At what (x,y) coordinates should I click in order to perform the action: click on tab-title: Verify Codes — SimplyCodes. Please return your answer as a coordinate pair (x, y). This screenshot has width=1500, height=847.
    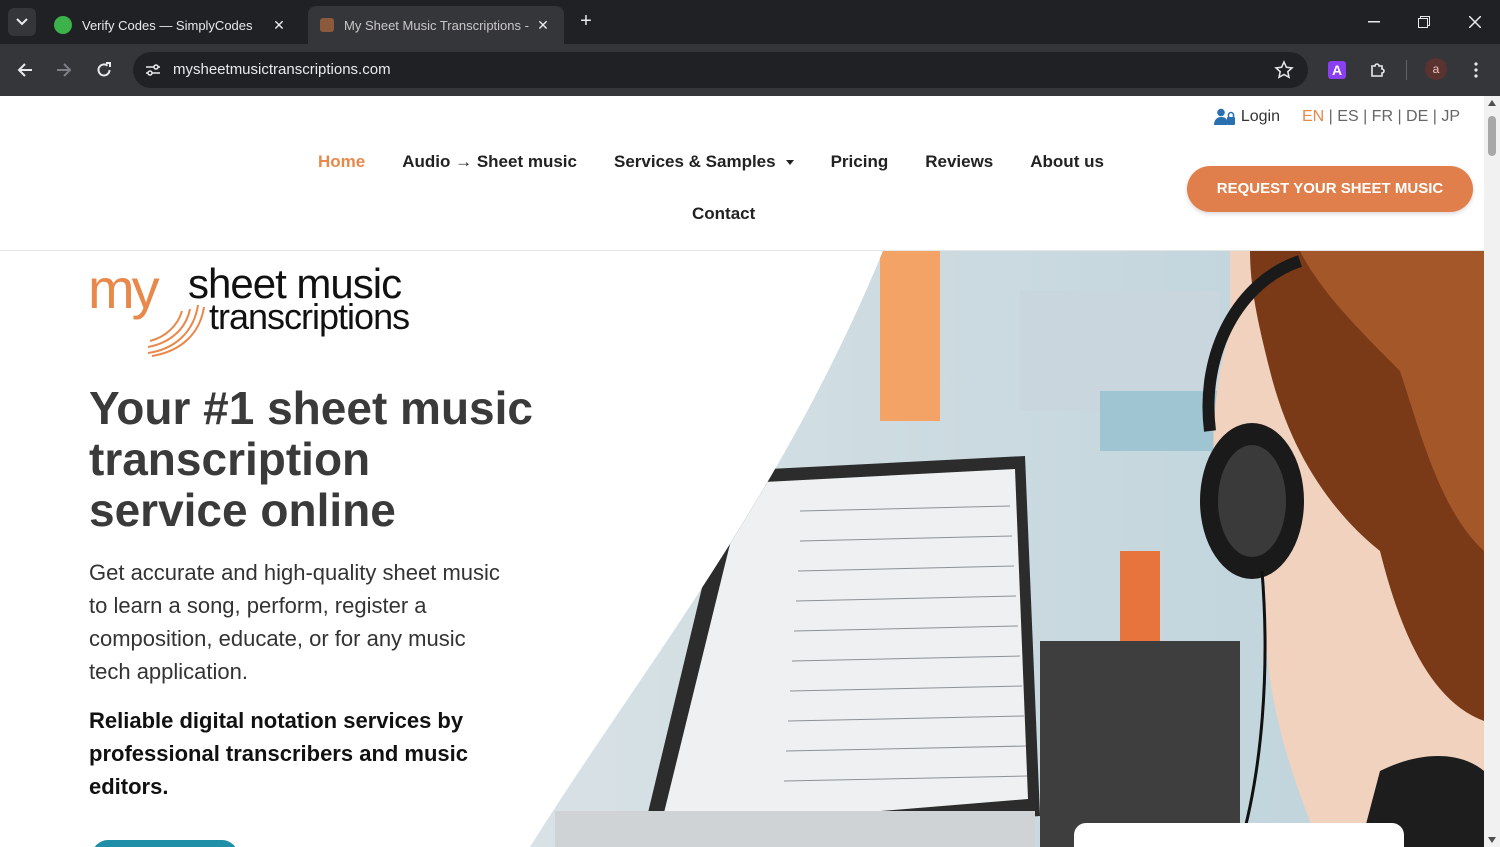
    Looking at the image, I should click on (167, 25).